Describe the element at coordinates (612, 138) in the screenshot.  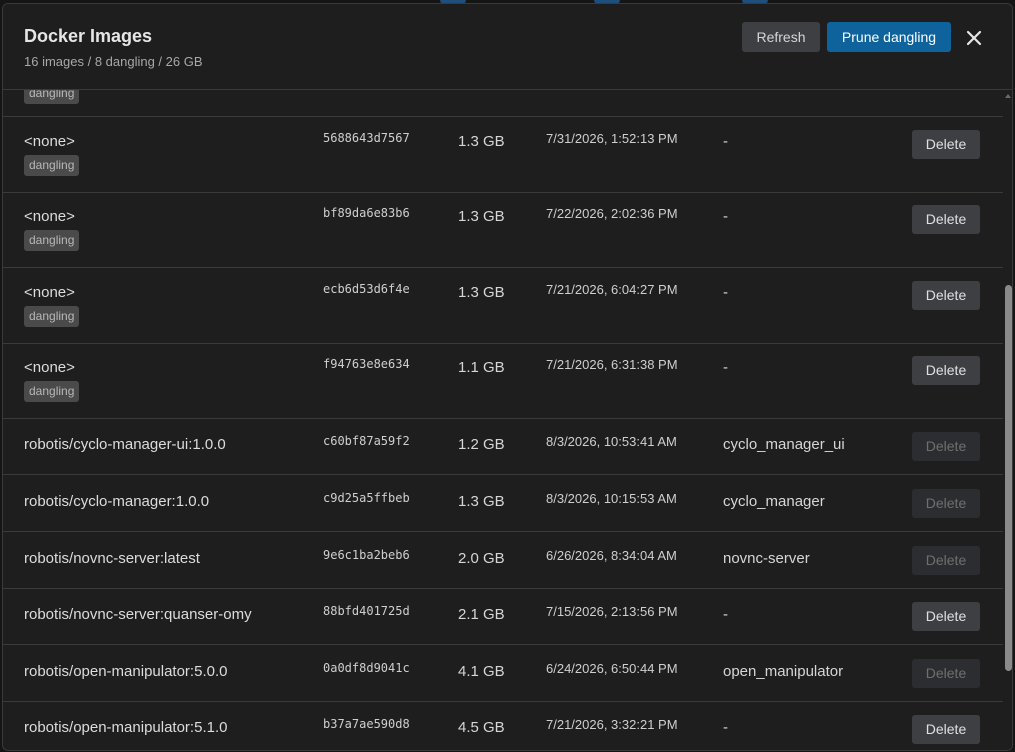
I see `image-created: 7/31/2026, 1:52:13 PM` at that location.